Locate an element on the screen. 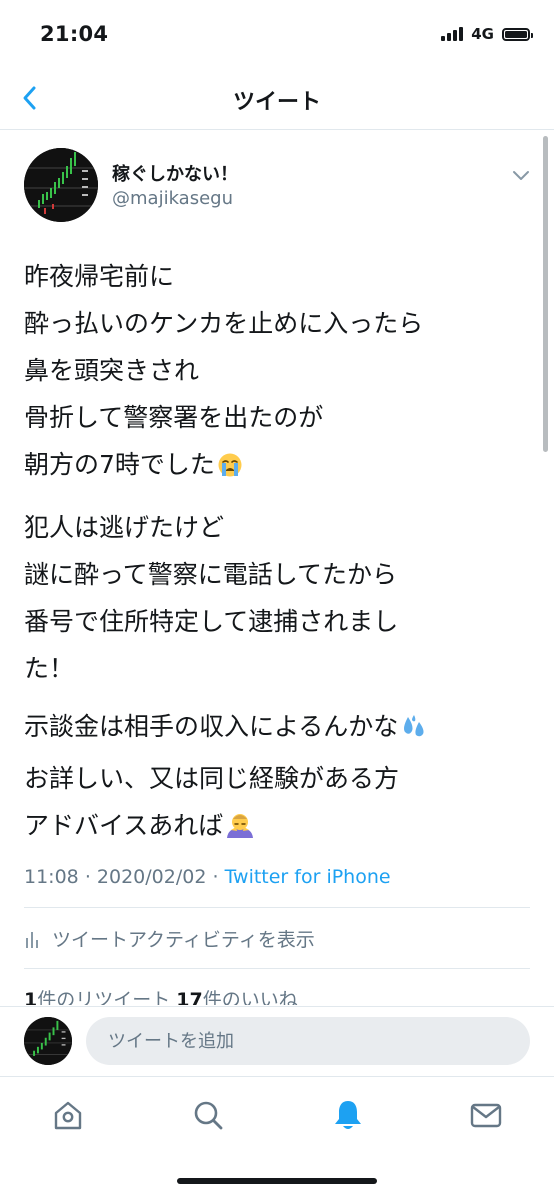 The image size is (554, 1200). tab-home is located at coordinates (68, 1115).